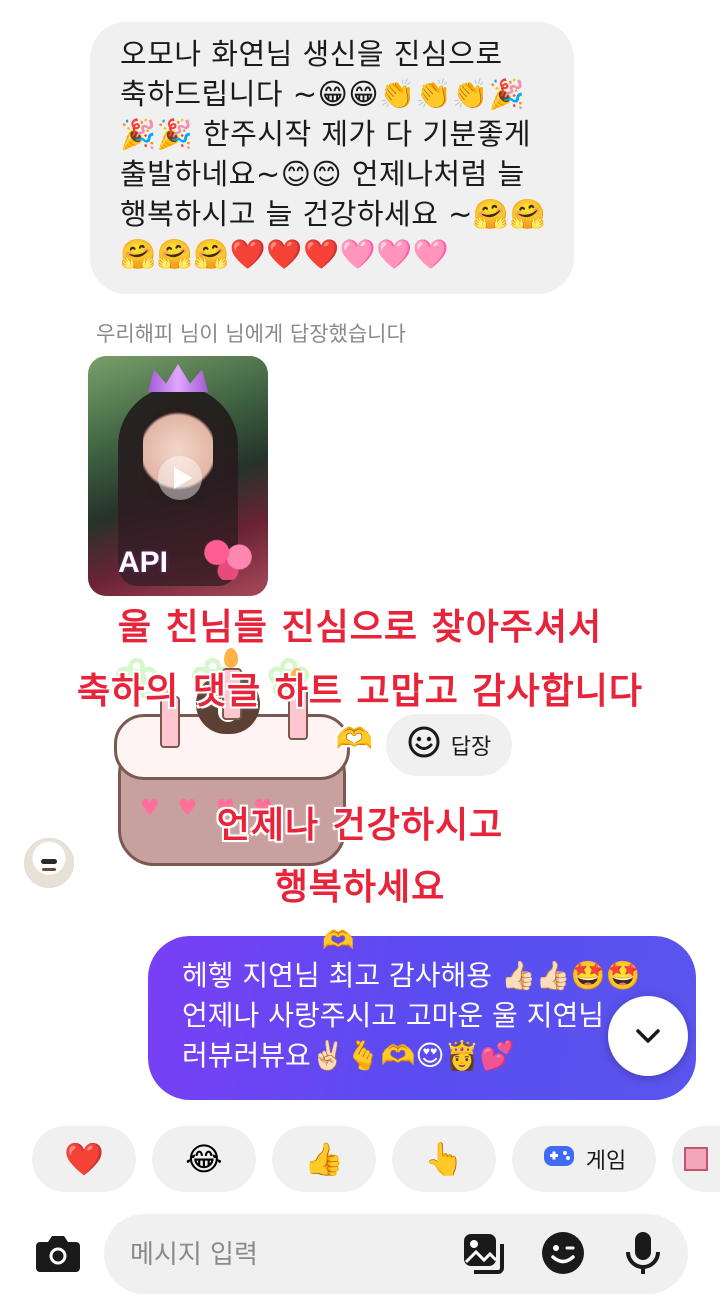 The width and height of the screenshot is (720, 1294). Describe the element at coordinates (311, 54) in the screenshot. I see `message-line: 오모나 화연님 생신을 진심으로` at that location.